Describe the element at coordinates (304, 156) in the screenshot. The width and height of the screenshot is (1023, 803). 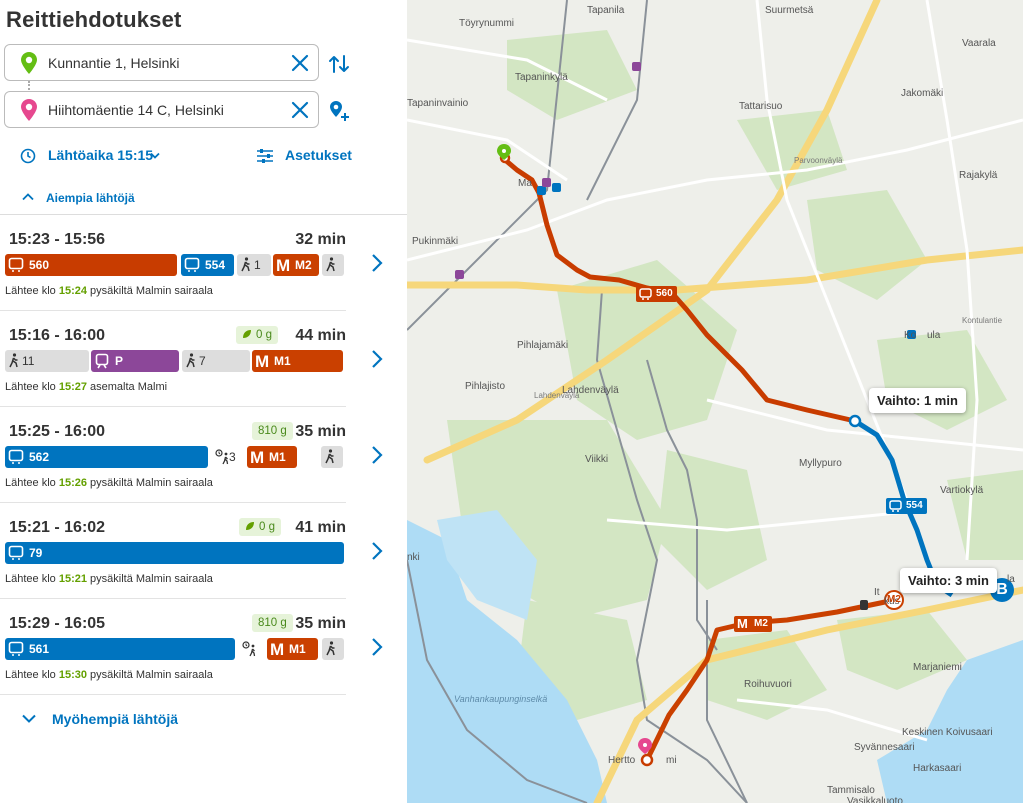
I see `settings-button: Asetukset` at that location.